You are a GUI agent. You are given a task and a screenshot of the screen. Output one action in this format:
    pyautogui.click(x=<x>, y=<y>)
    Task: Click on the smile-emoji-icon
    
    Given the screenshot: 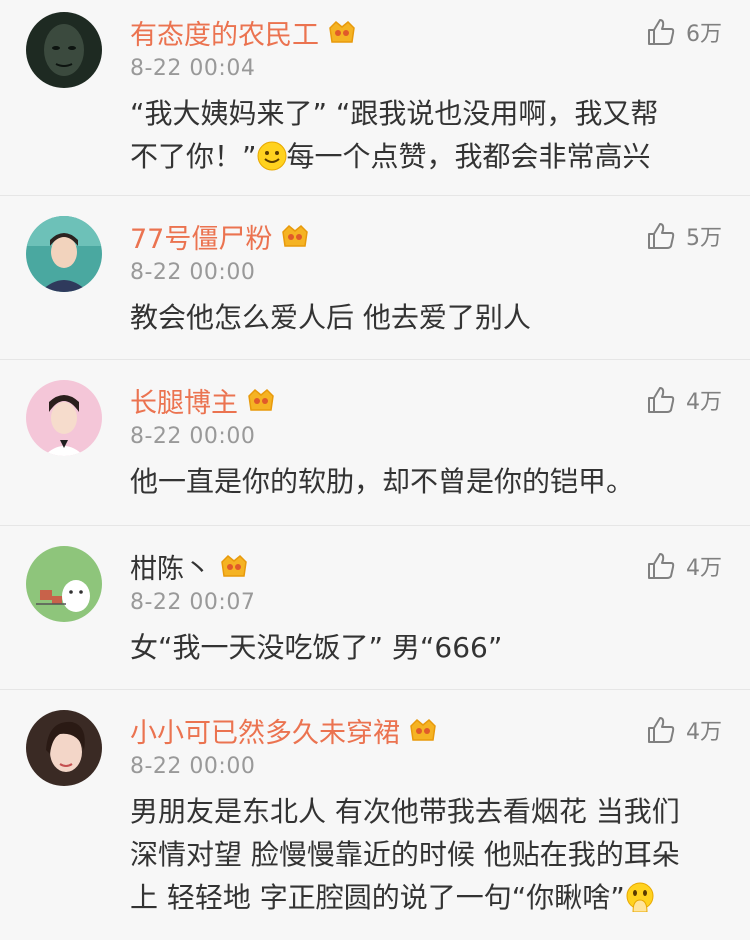 What is the action you would take?
    pyautogui.click(x=272, y=156)
    